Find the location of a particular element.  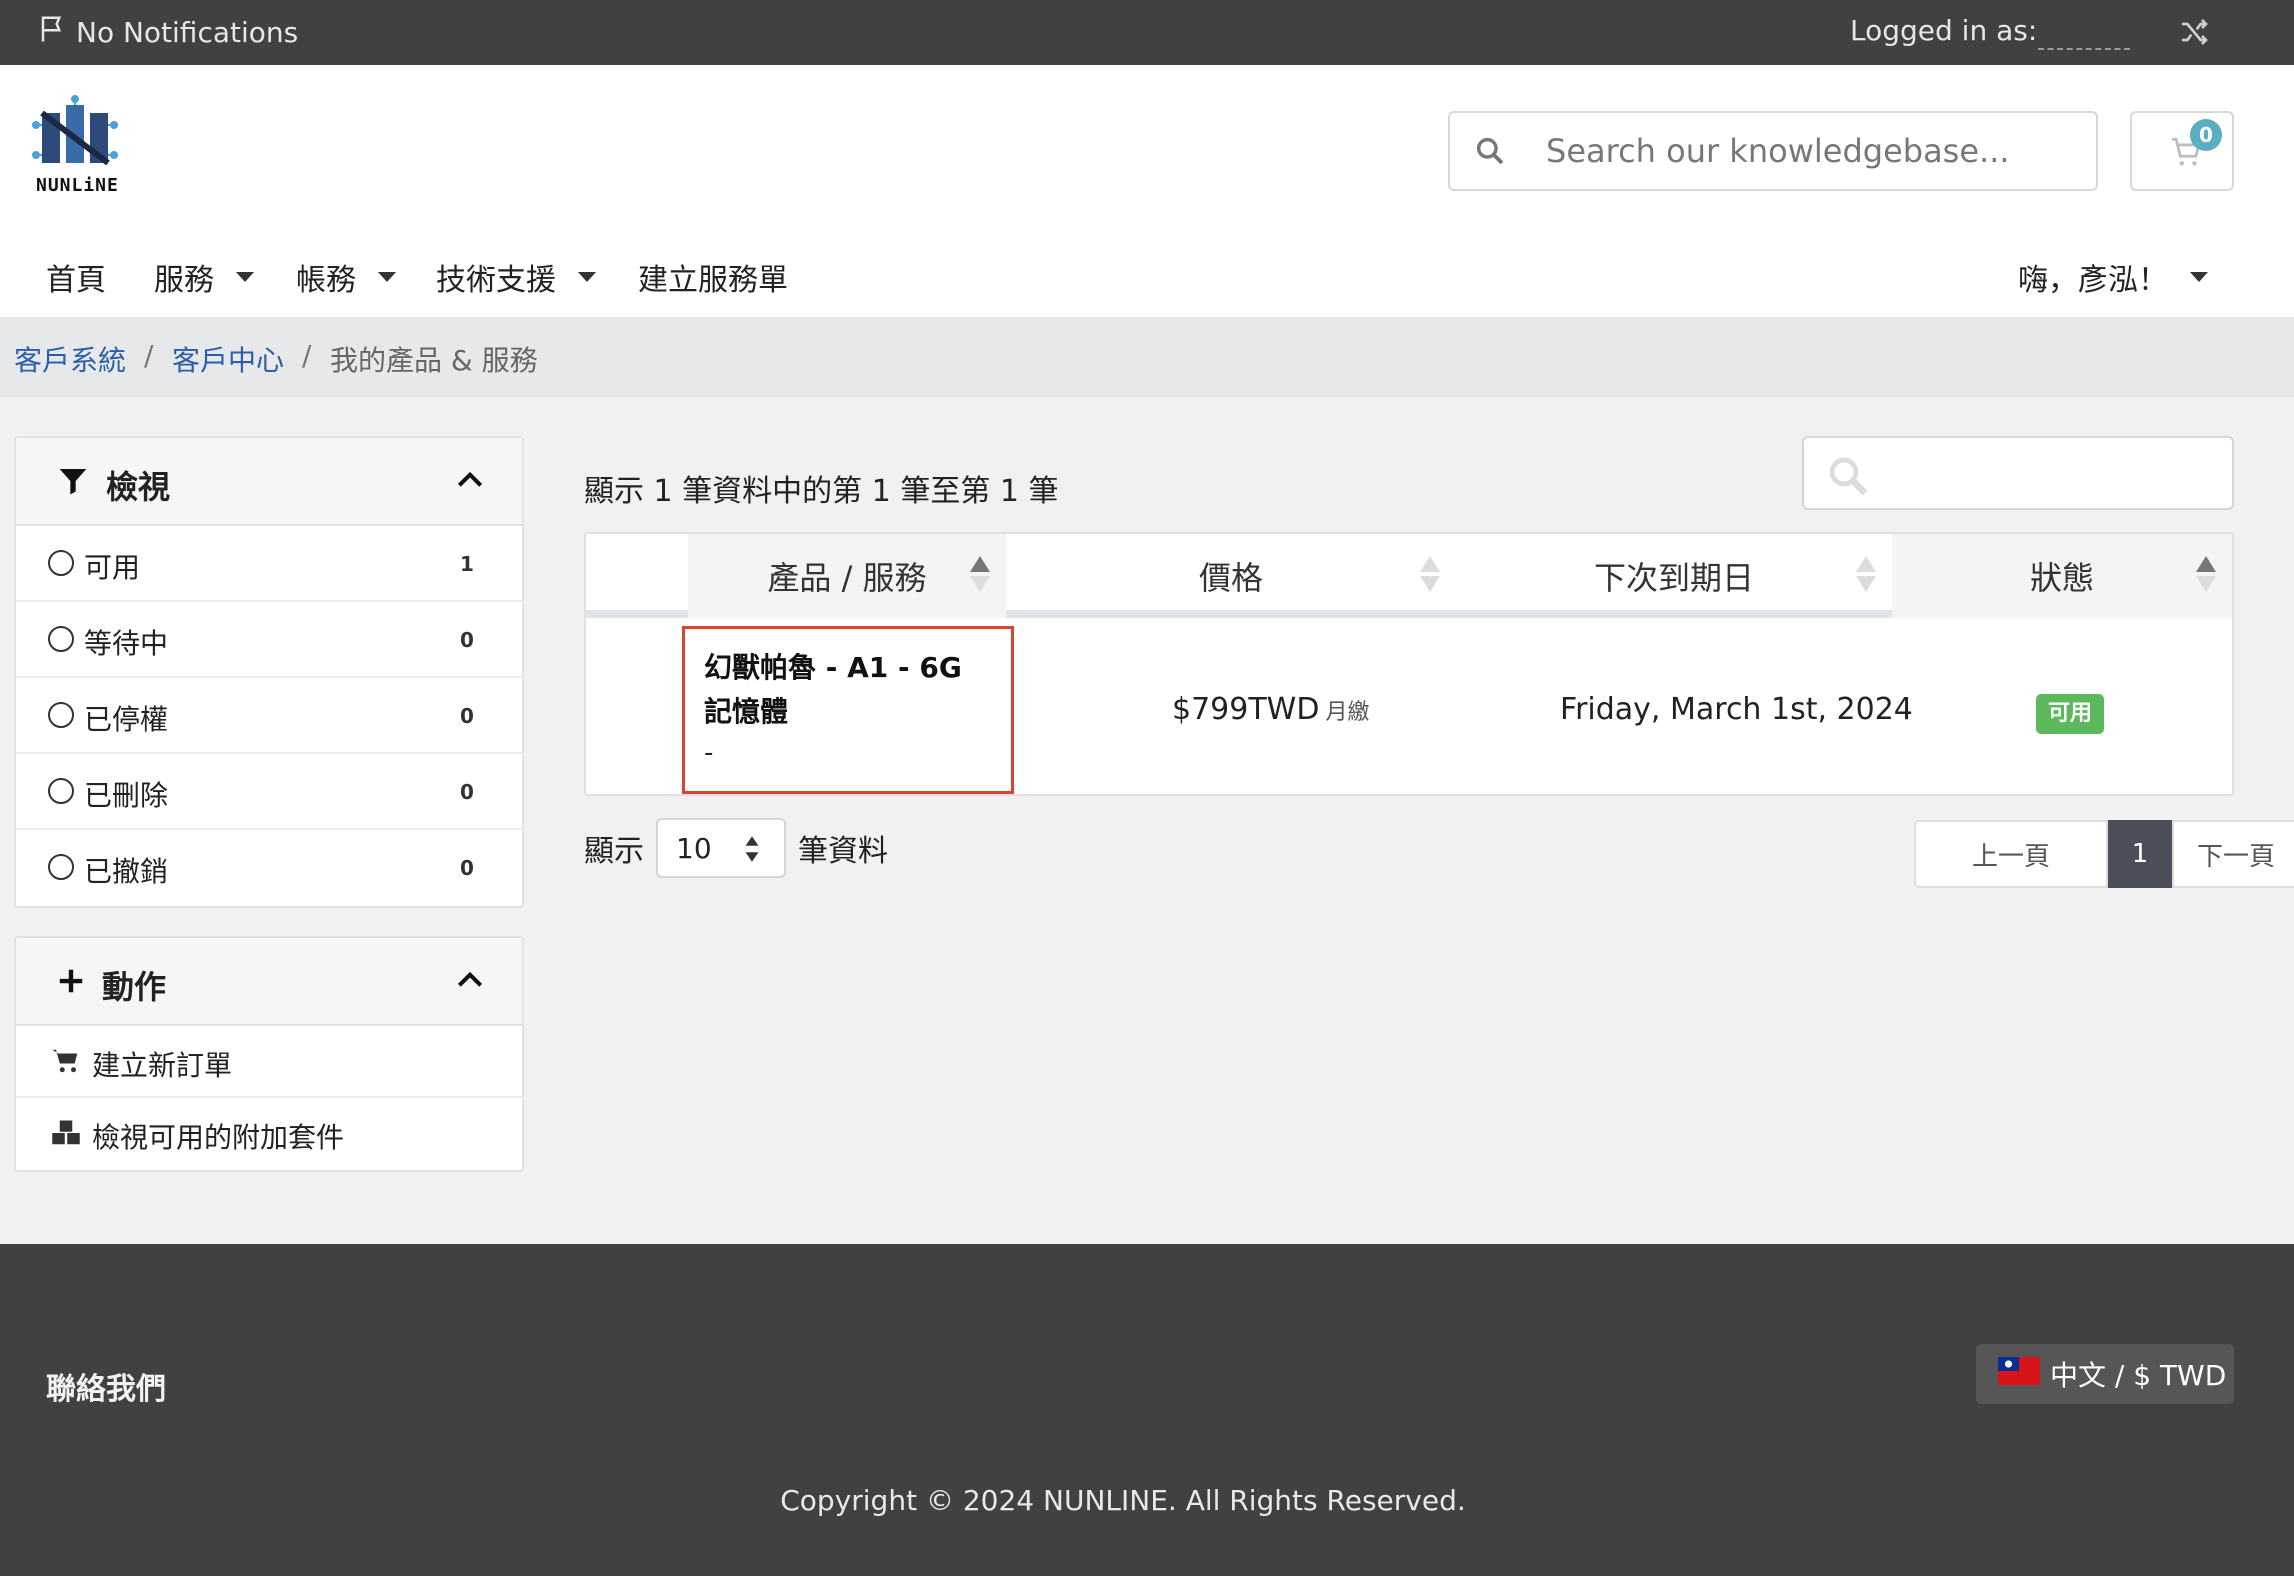

nav-home: 首頁 is located at coordinates (76, 277).